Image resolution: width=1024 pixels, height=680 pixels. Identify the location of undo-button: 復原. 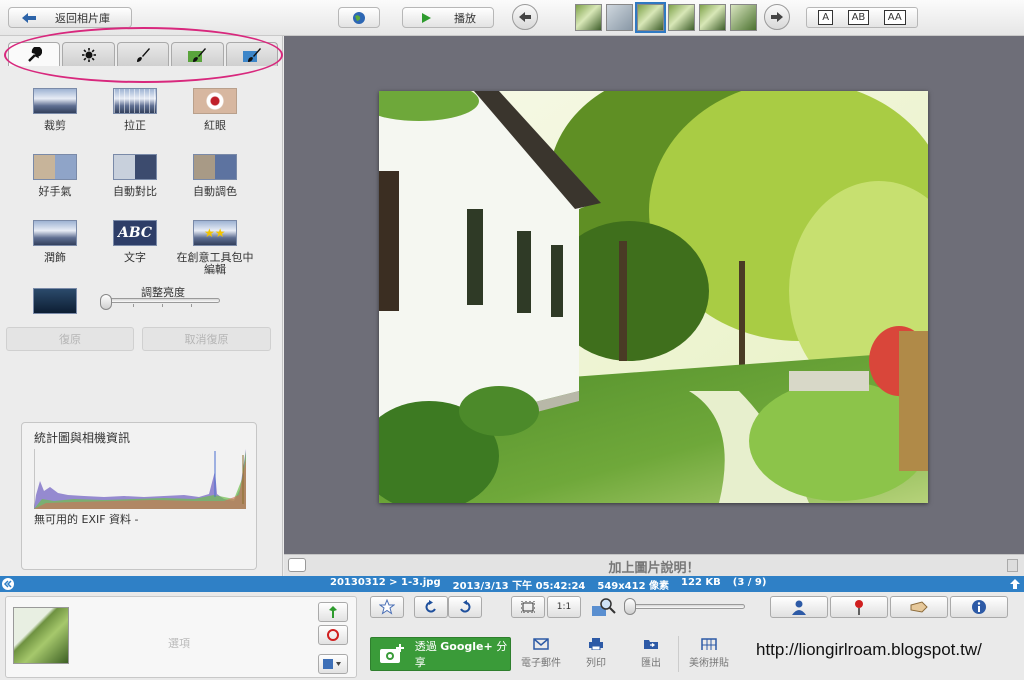
(70, 339).